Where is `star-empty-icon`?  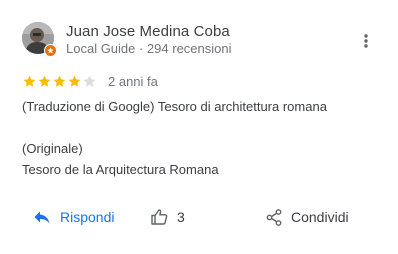
star-empty-icon is located at coordinates (89, 81).